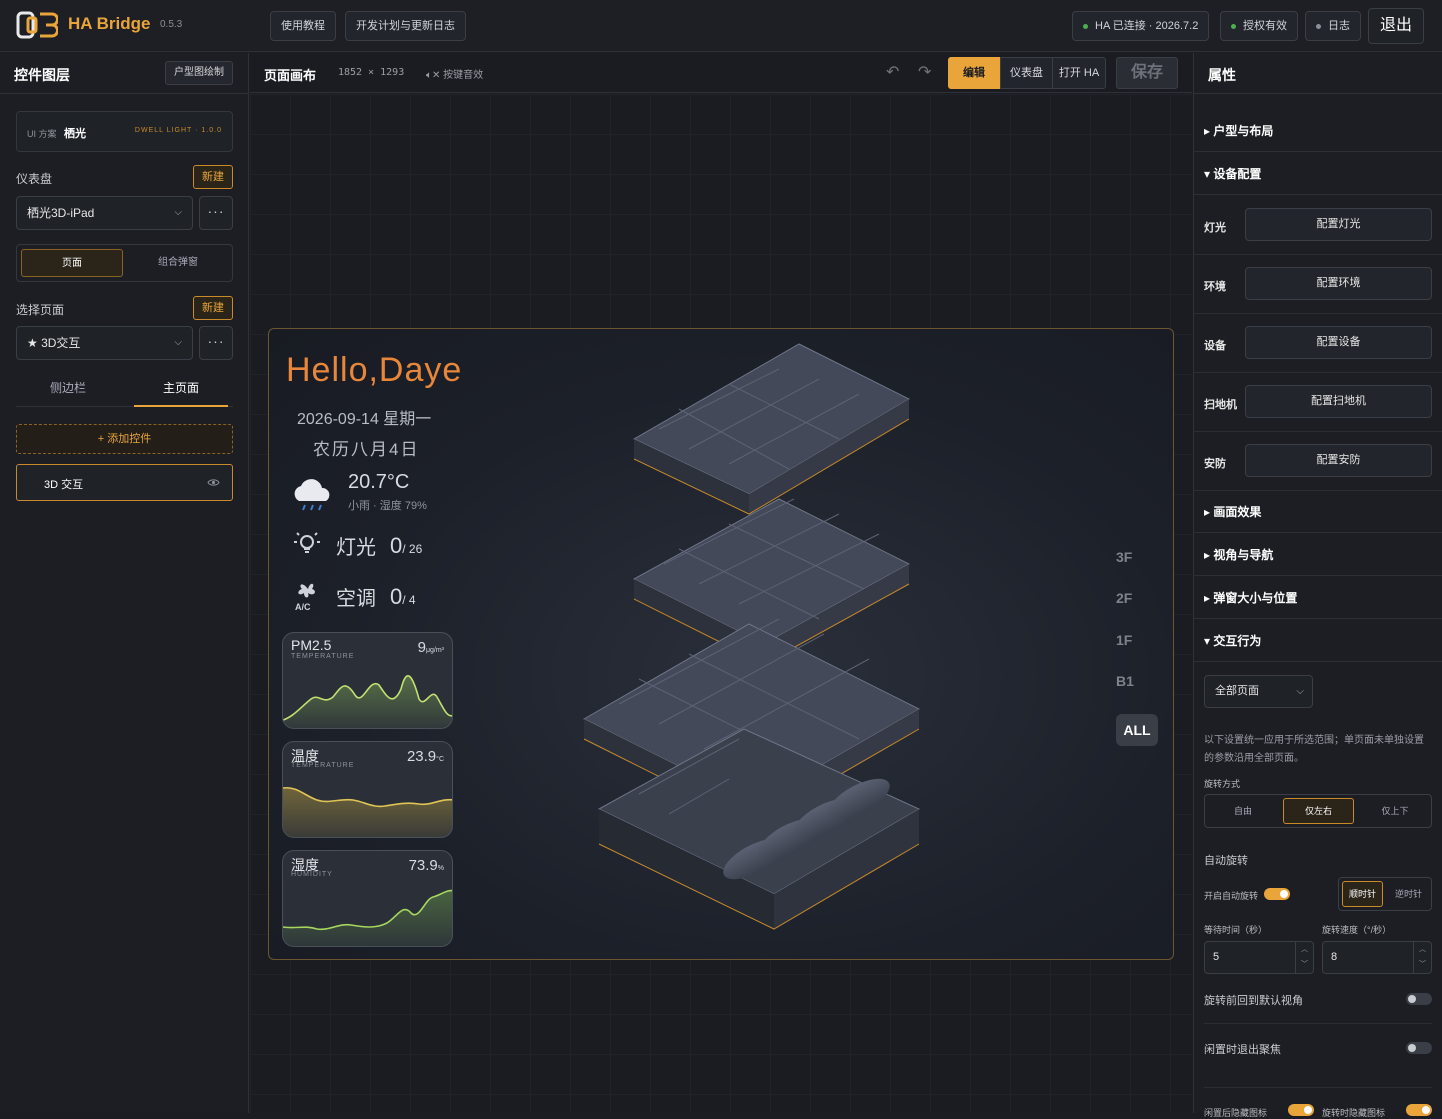 The width and height of the screenshot is (1442, 1119). Describe the element at coordinates (213, 177) in the screenshot. I see `new-dashboard-button: 新建` at that location.